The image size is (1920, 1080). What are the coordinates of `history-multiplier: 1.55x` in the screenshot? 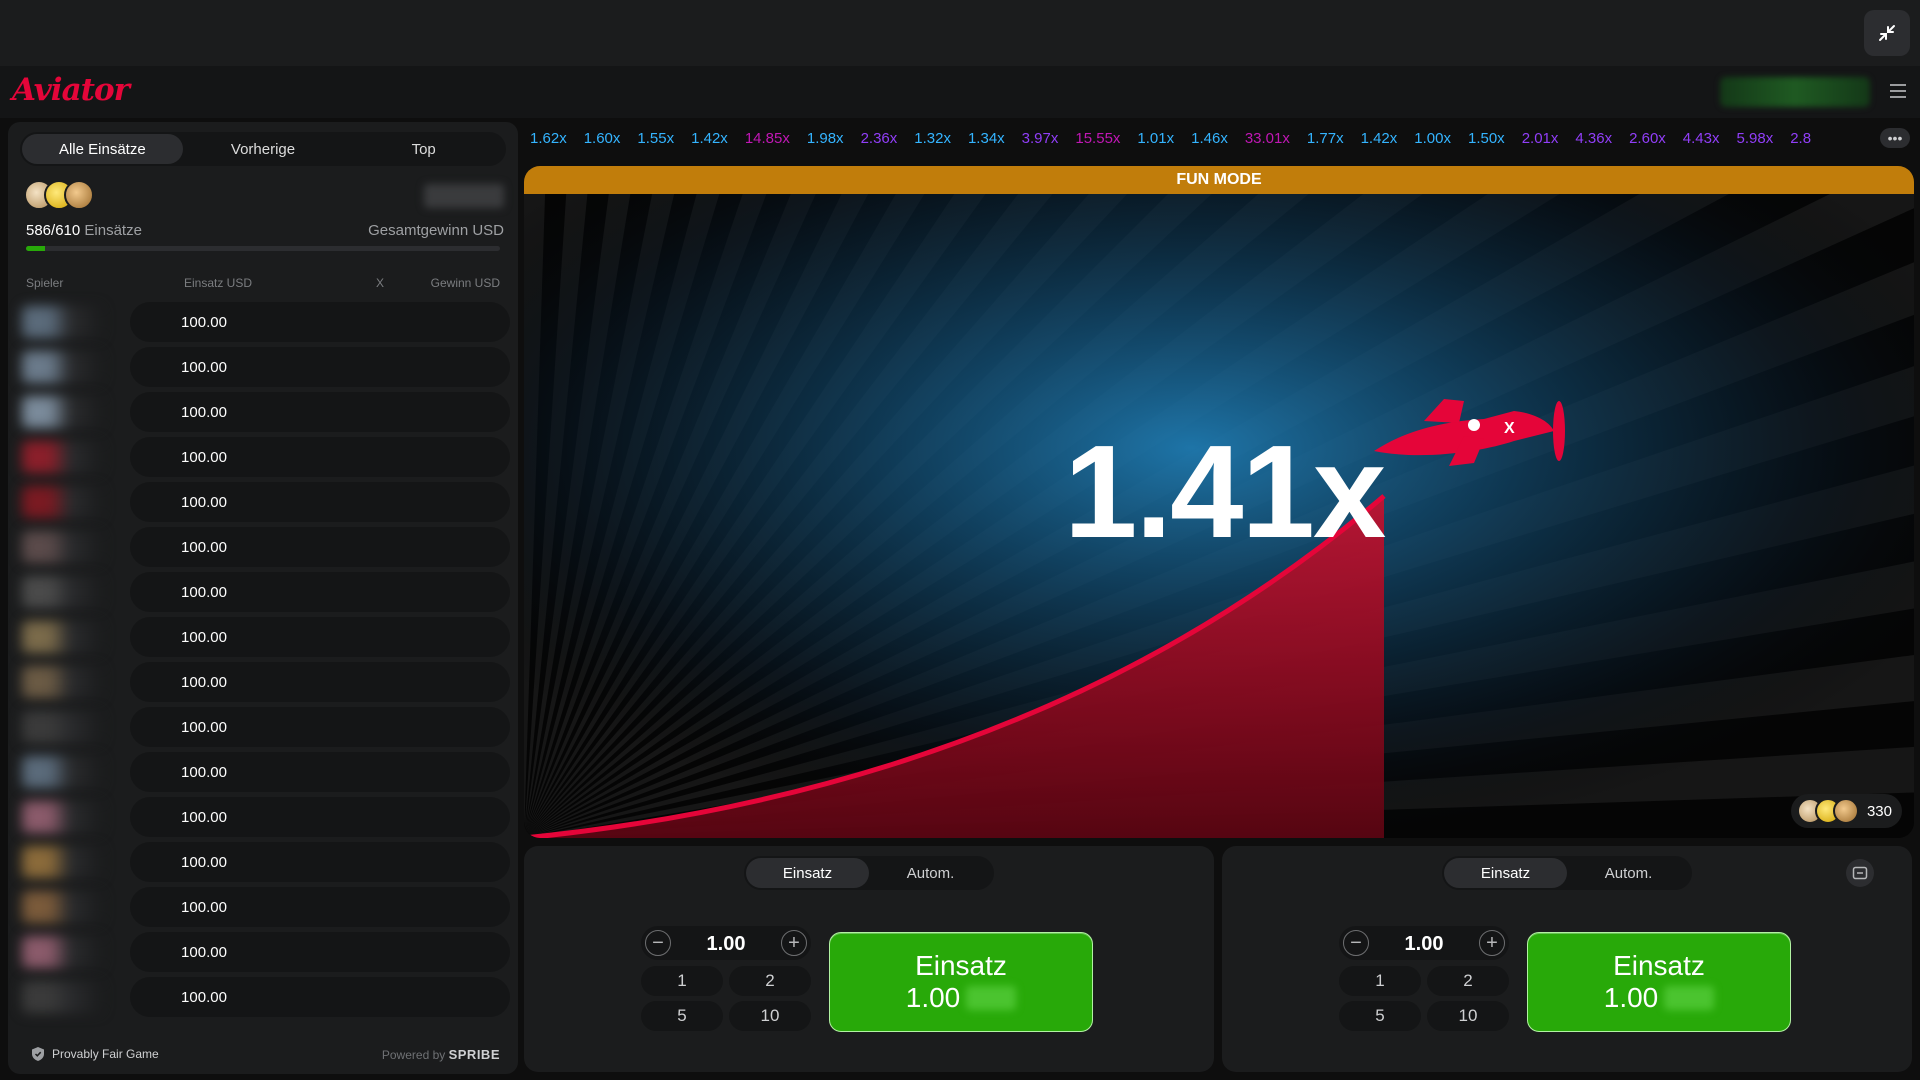 It's located at (655, 138).